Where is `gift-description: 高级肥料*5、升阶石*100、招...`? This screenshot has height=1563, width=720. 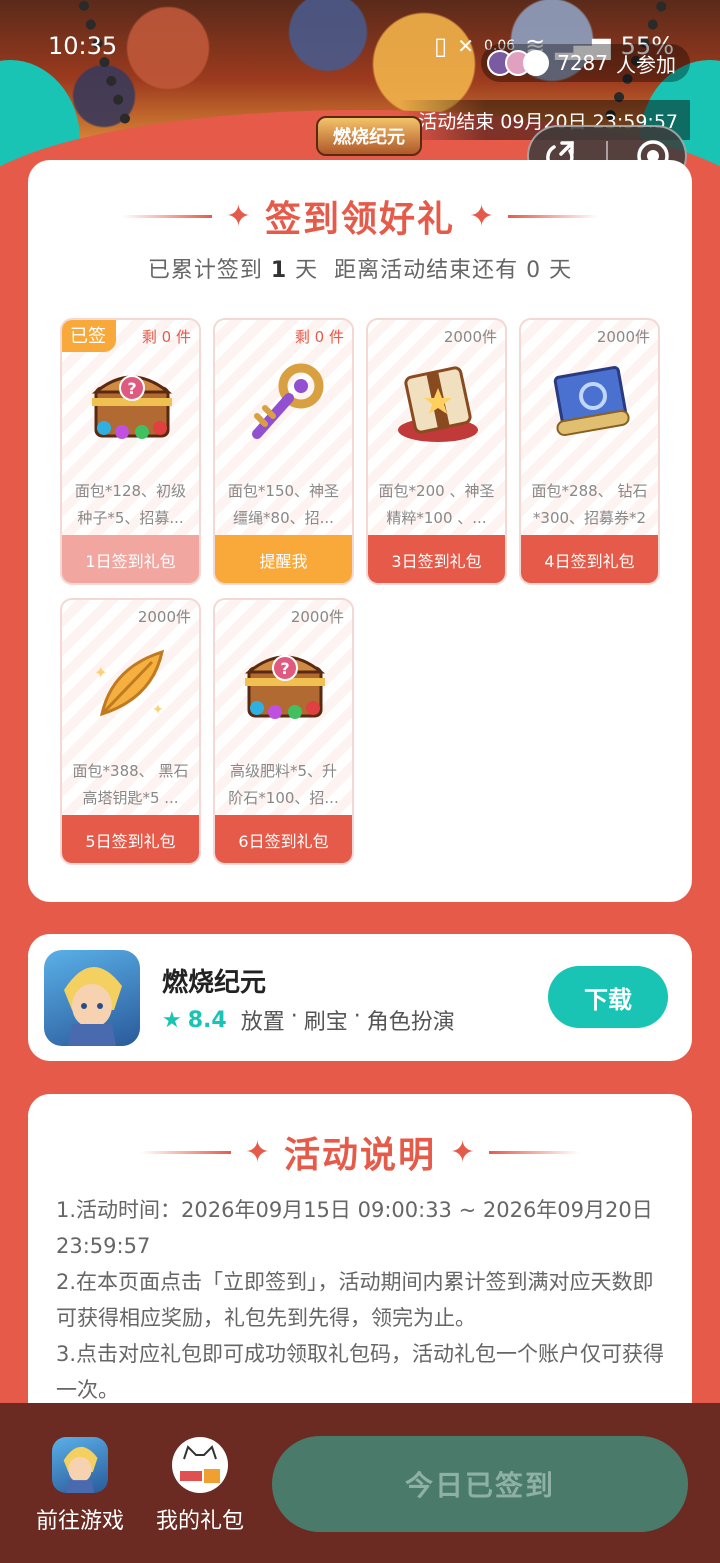
gift-description: 高级肥料*5、升阶石*100、招... is located at coordinates (283, 784).